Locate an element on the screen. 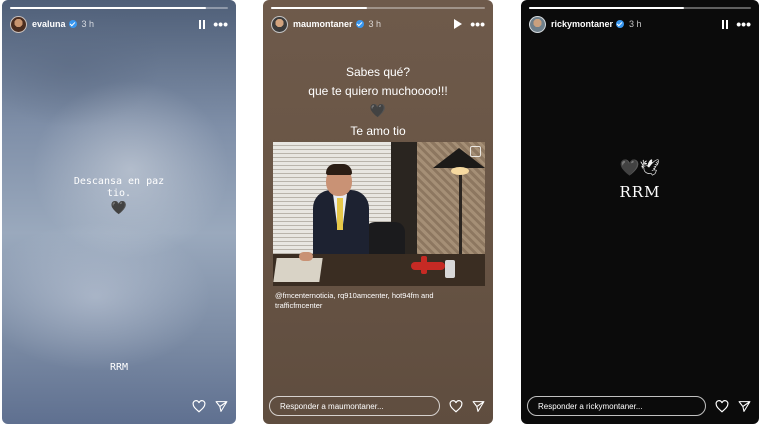 The width and height of the screenshot is (760, 424). lamp-glow is located at coordinates (460, 171).